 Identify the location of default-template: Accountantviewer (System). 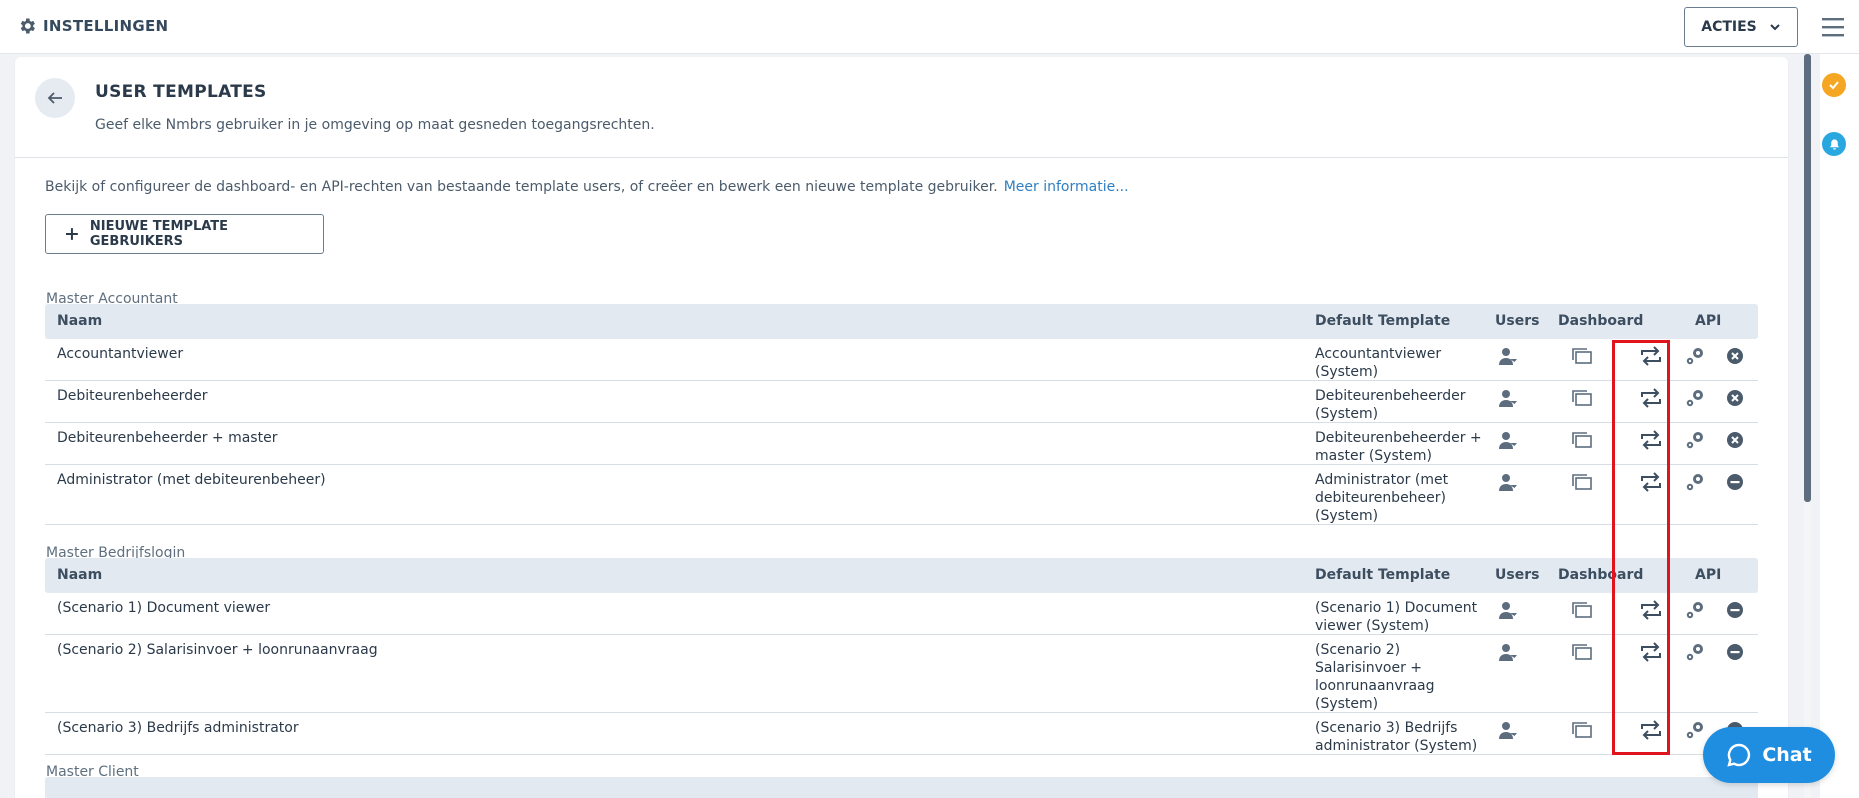
(1378, 363).